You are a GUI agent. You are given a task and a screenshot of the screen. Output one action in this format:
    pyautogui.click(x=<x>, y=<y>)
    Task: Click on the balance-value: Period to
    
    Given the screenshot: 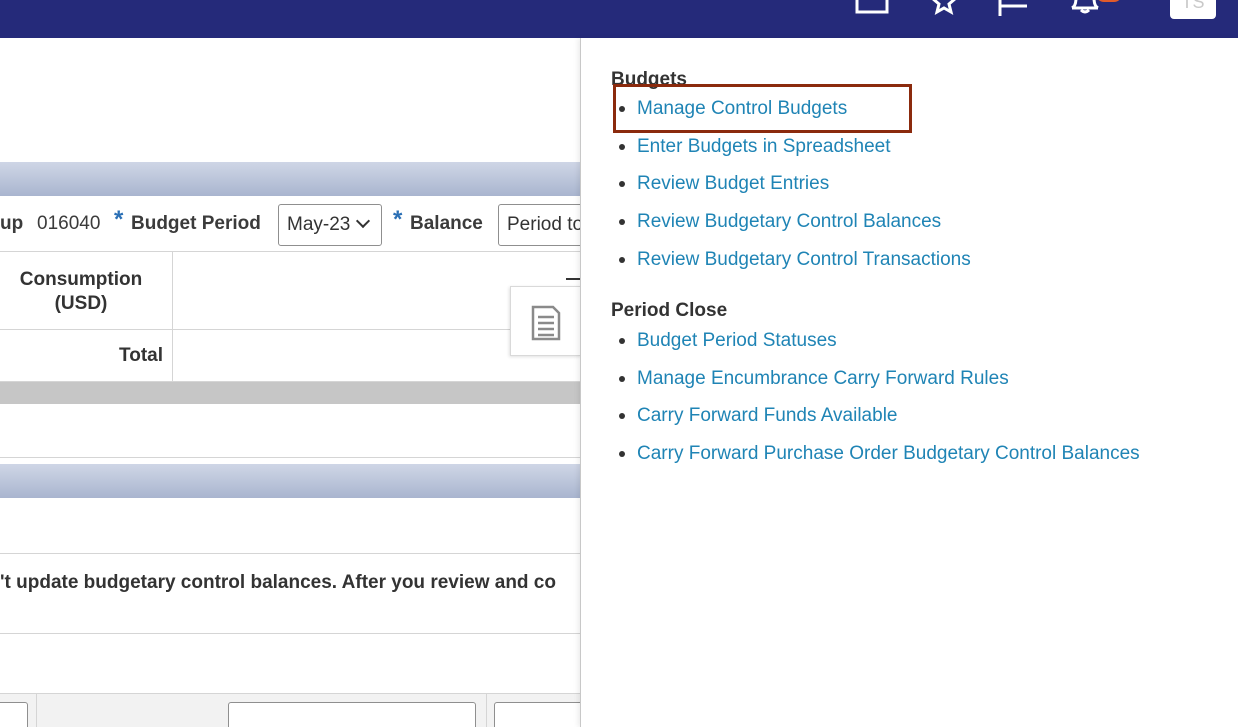 What is the action you would take?
    pyautogui.click(x=543, y=224)
    